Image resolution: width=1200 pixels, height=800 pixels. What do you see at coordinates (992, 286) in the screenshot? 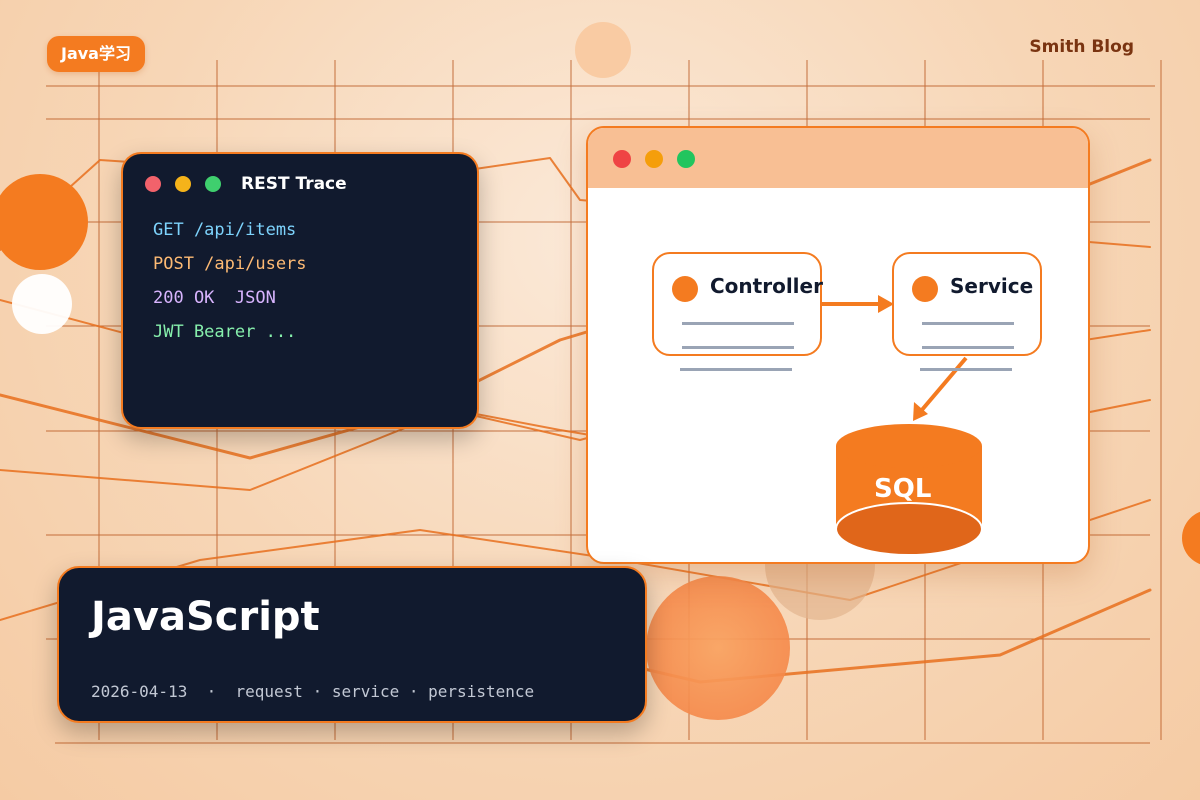
I see `service-label: Service` at bounding box center [992, 286].